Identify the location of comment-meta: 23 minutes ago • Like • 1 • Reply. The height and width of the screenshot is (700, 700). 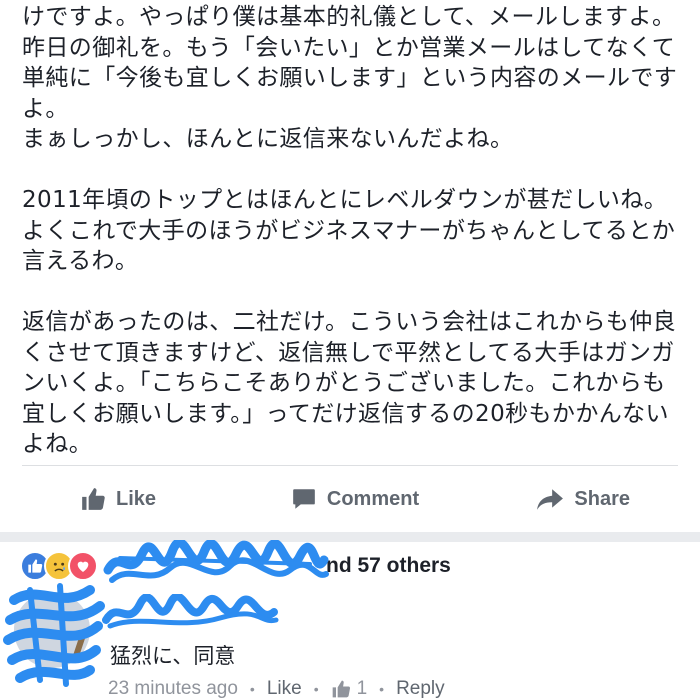
(276, 689).